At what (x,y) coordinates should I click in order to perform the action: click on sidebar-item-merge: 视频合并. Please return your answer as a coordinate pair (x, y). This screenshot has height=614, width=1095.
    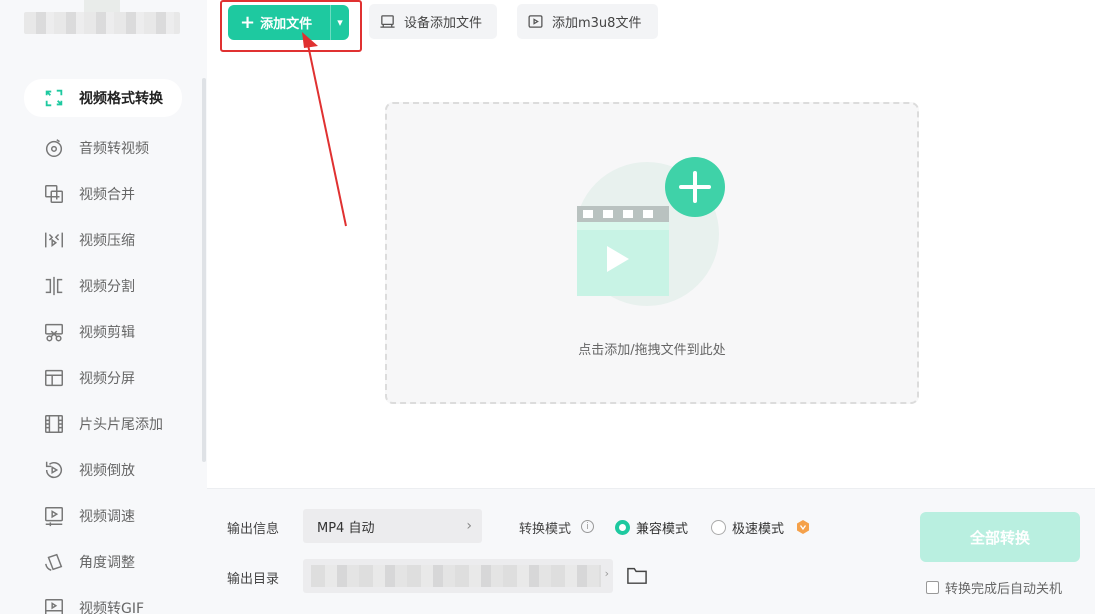
    Looking at the image, I should click on (103, 194).